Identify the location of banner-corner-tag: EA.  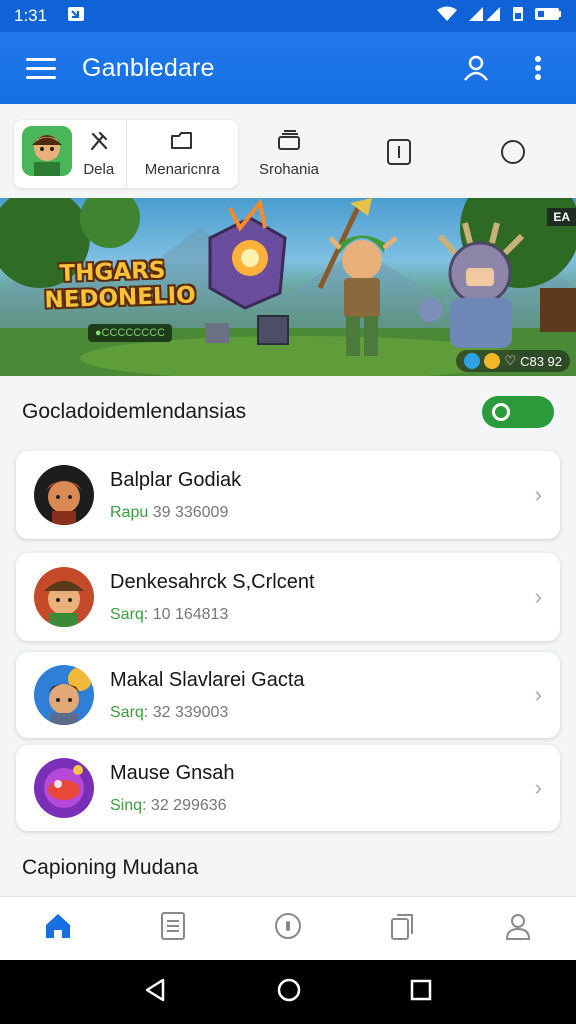
(561, 217).